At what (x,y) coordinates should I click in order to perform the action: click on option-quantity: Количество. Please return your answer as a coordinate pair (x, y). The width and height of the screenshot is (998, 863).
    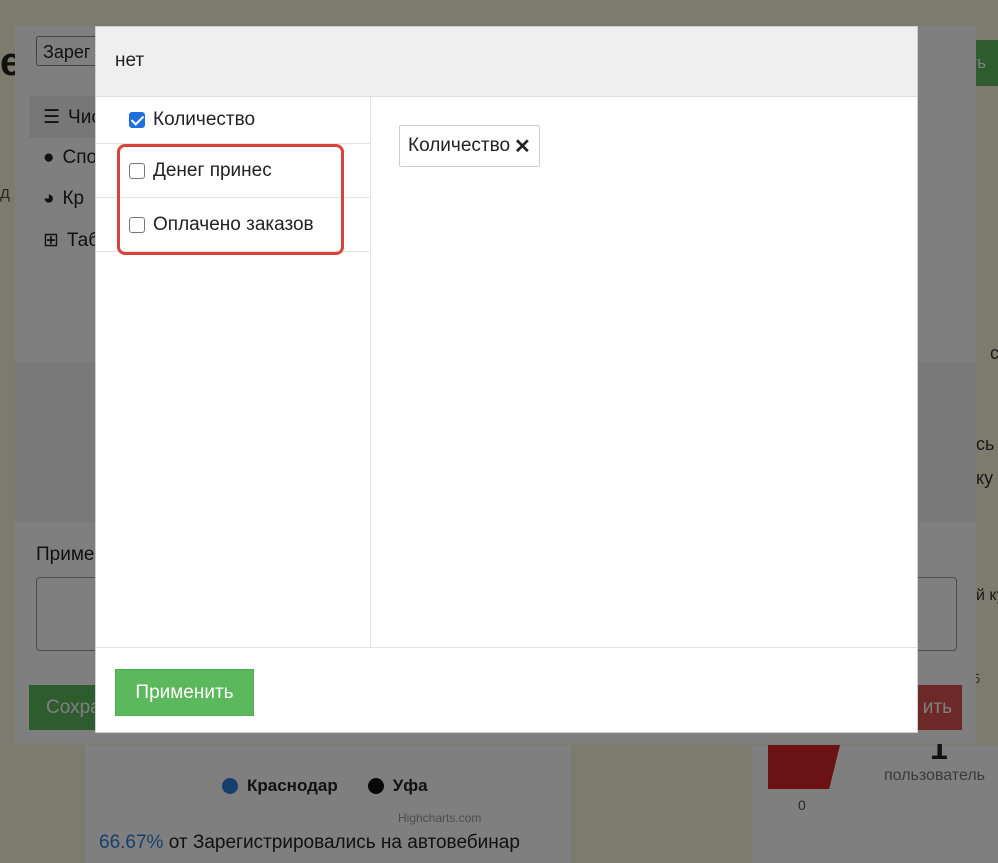
    Looking at the image, I should click on (233, 120).